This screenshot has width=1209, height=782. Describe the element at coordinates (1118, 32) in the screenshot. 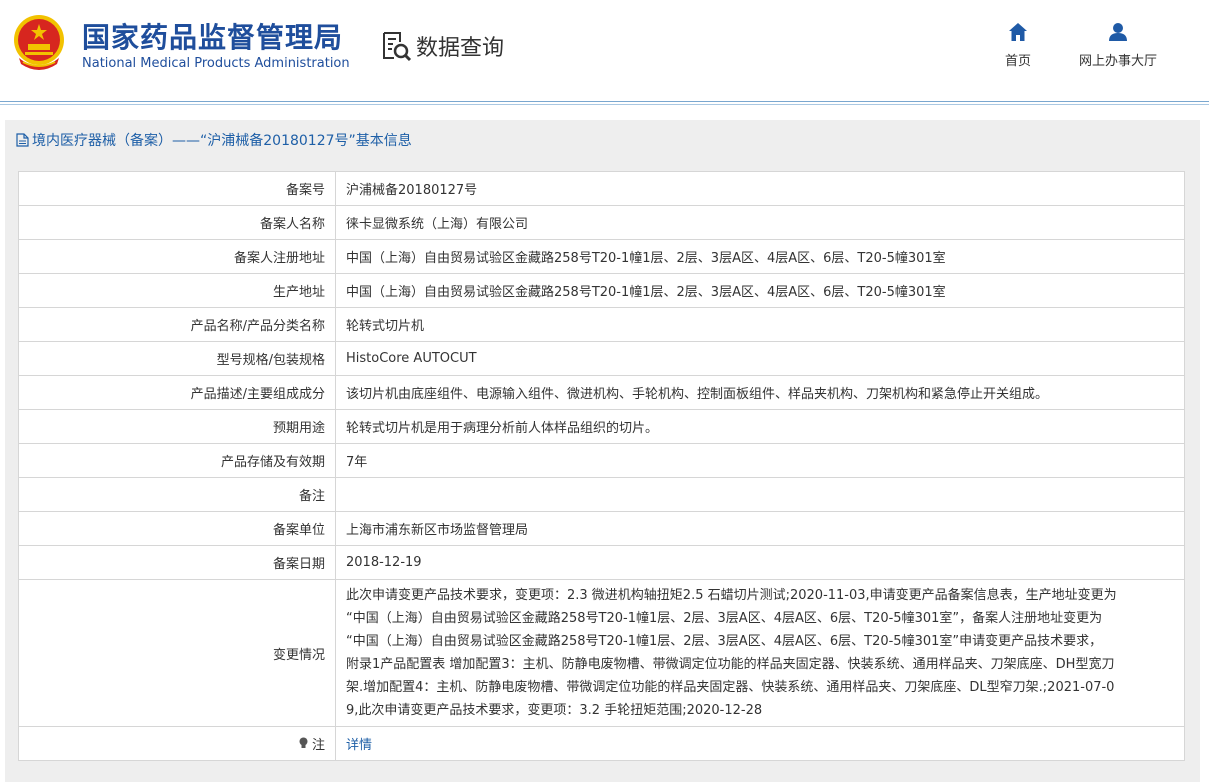

I see `user-icon` at that location.